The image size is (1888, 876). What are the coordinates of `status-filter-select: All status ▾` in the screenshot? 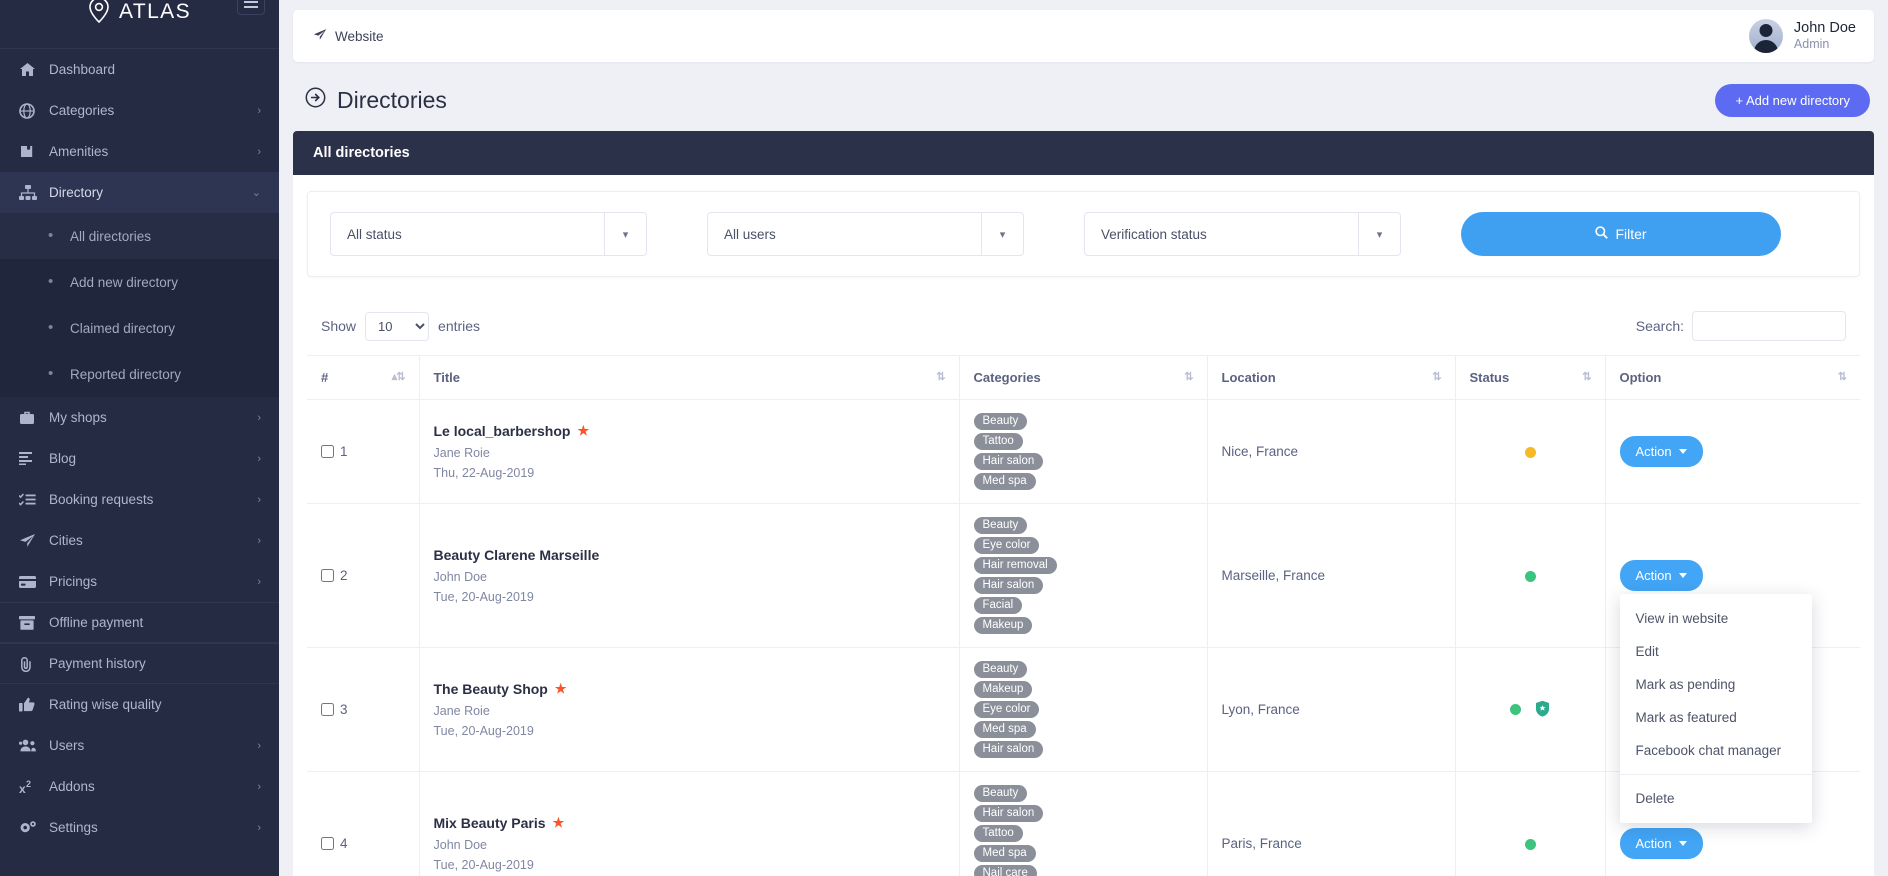 It's located at (488, 234).